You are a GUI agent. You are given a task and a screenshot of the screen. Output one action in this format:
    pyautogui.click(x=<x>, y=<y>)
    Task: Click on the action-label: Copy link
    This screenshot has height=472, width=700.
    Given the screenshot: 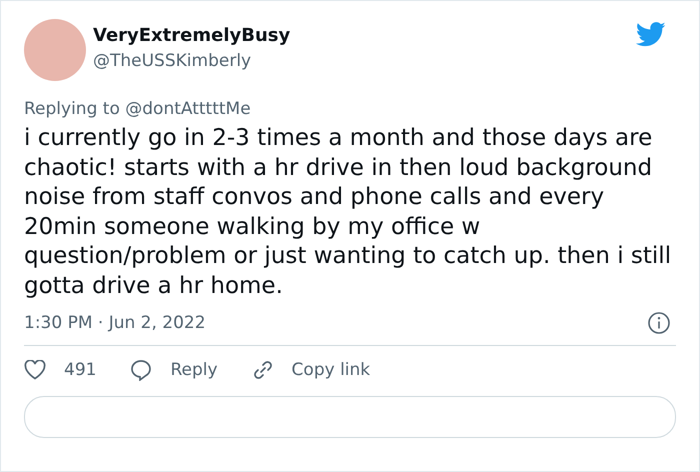 What is the action you would take?
    pyautogui.click(x=331, y=370)
    